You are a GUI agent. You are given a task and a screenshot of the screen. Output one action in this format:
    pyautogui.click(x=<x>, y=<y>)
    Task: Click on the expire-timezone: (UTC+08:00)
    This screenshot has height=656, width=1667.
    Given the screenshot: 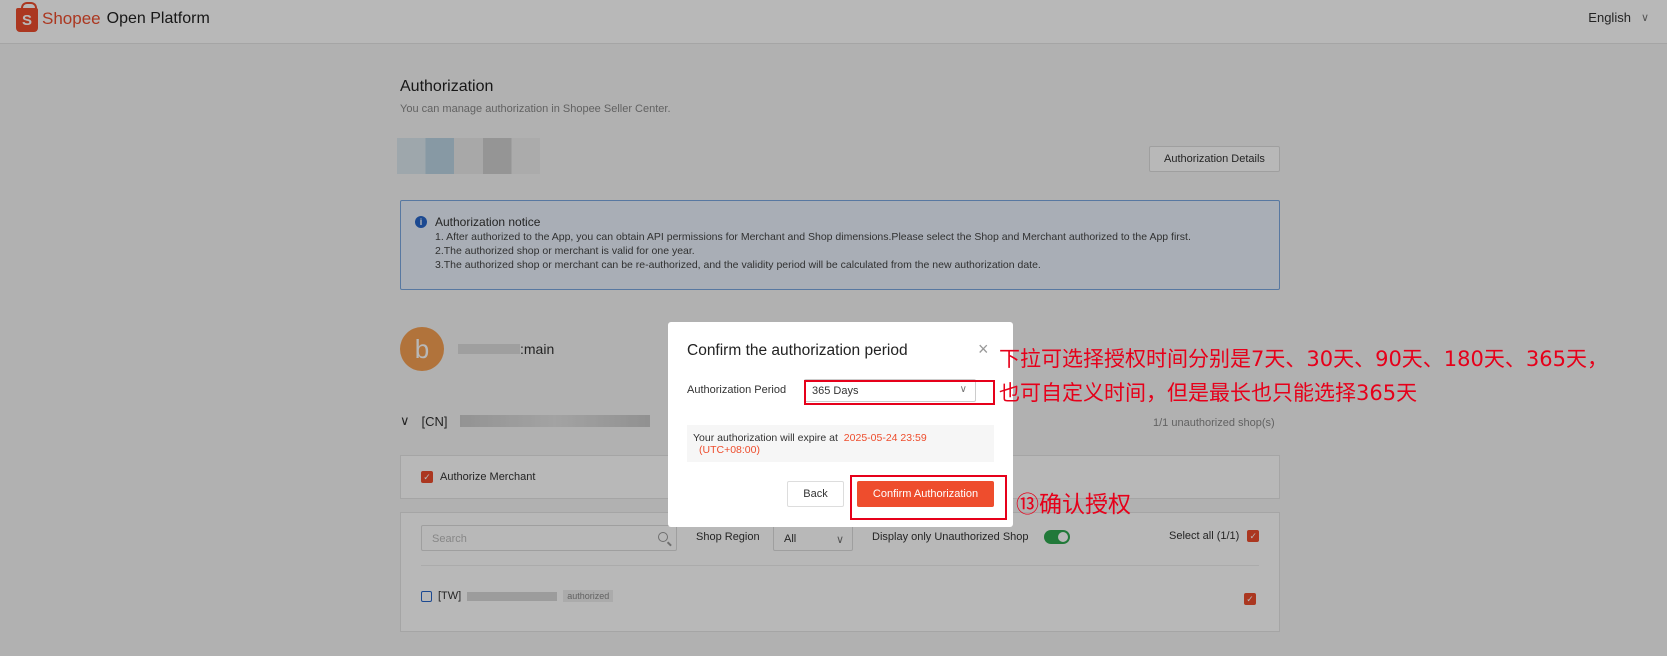 What is the action you would take?
    pyautogui.click(x=729, y=450)
    